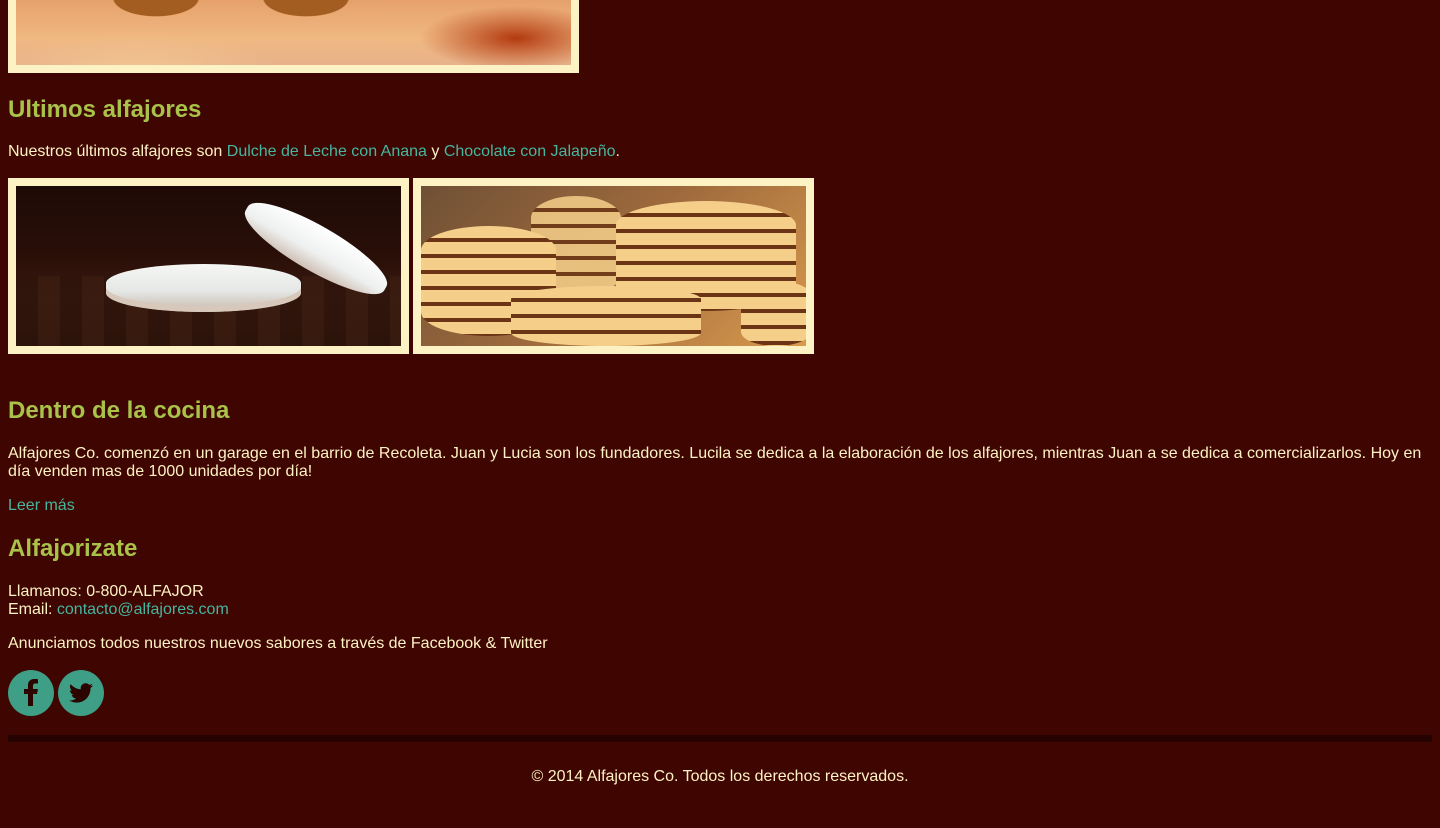 The image size is (1440, 828). What do you see at coordinates (119, 410) in the screenshot?
I see `kitchen-heading: Dentro de la cocina` at bounding box center [119, 410].